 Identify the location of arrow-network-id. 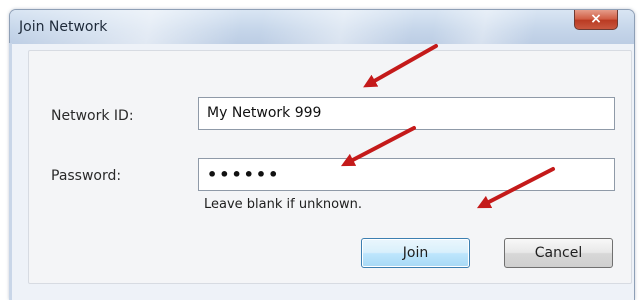
(400, 66).